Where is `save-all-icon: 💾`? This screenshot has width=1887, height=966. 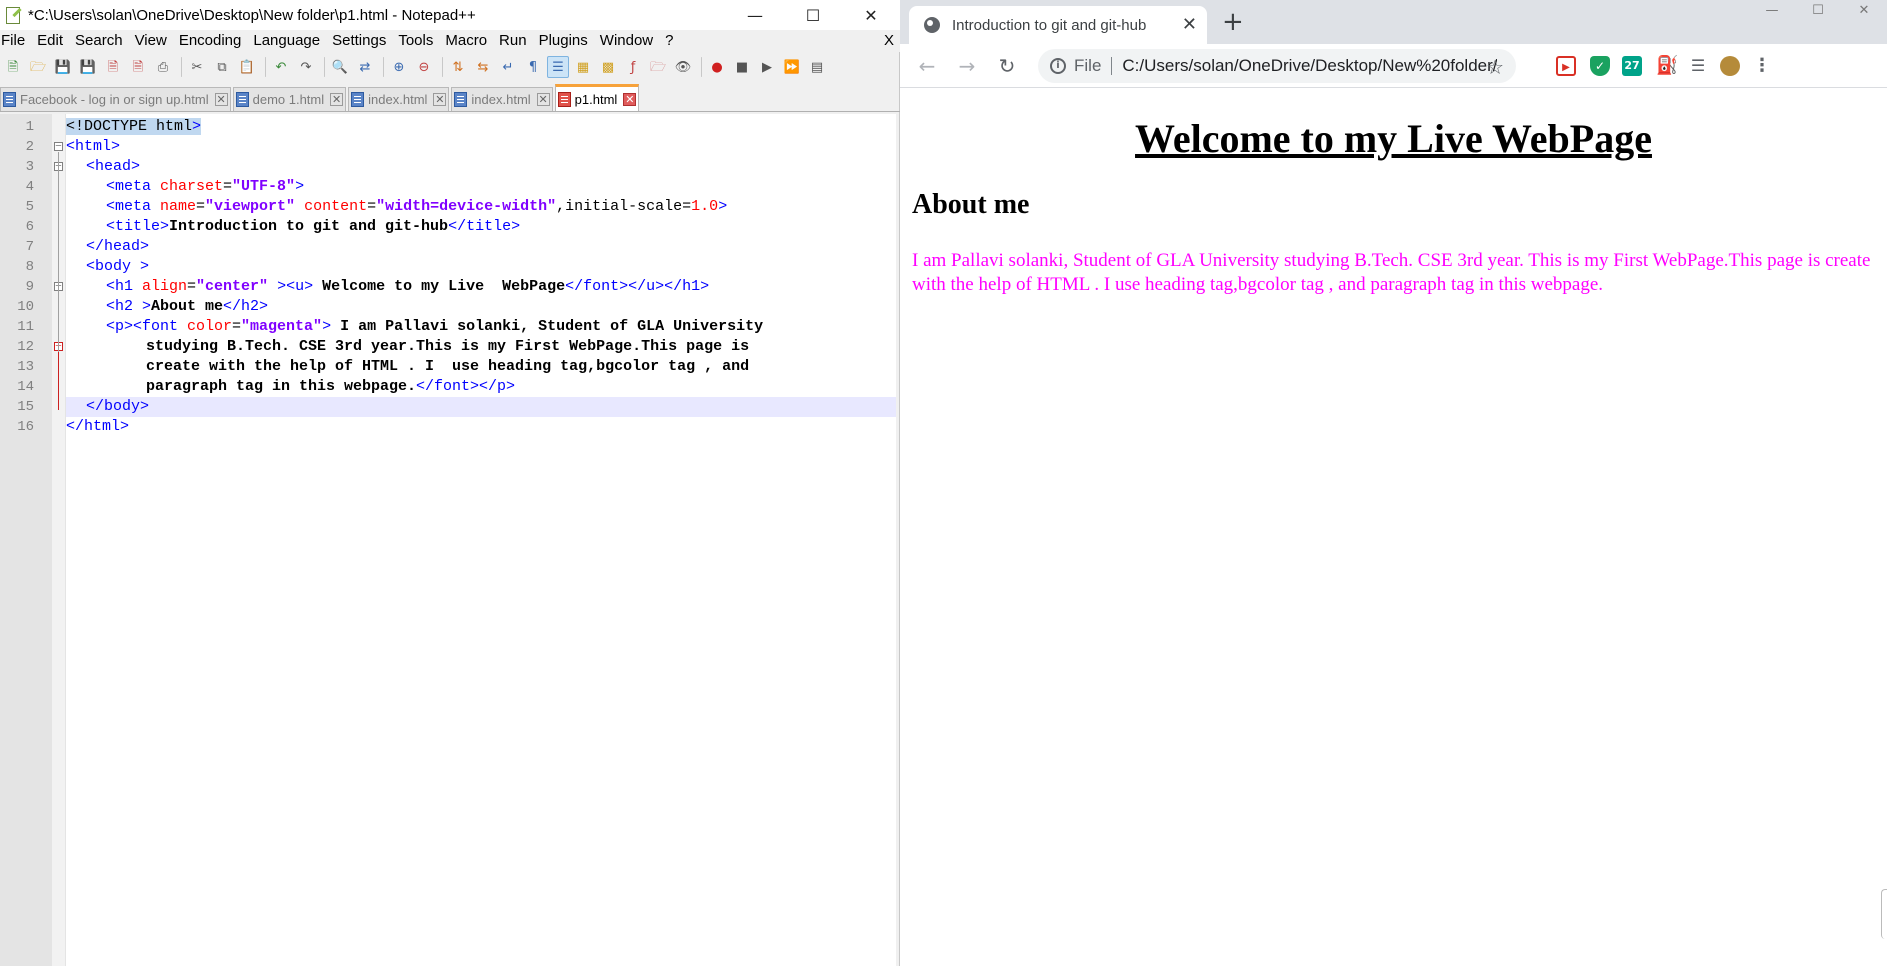 save-all-icon: 💾 is located at coordinates (88, 67).